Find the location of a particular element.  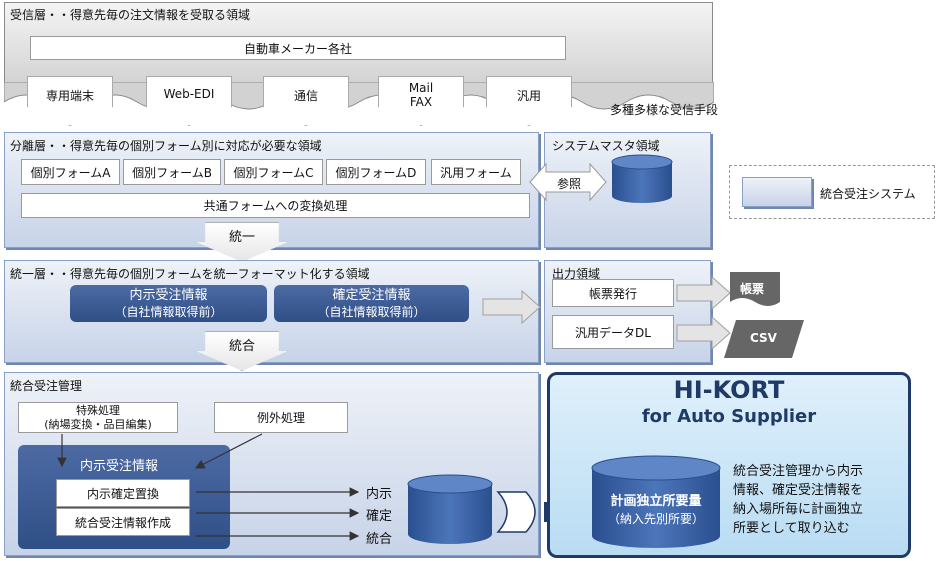

tentative-order-info: 内示受注情報 （自社情報取得前） is located at coordinates (168, 303).